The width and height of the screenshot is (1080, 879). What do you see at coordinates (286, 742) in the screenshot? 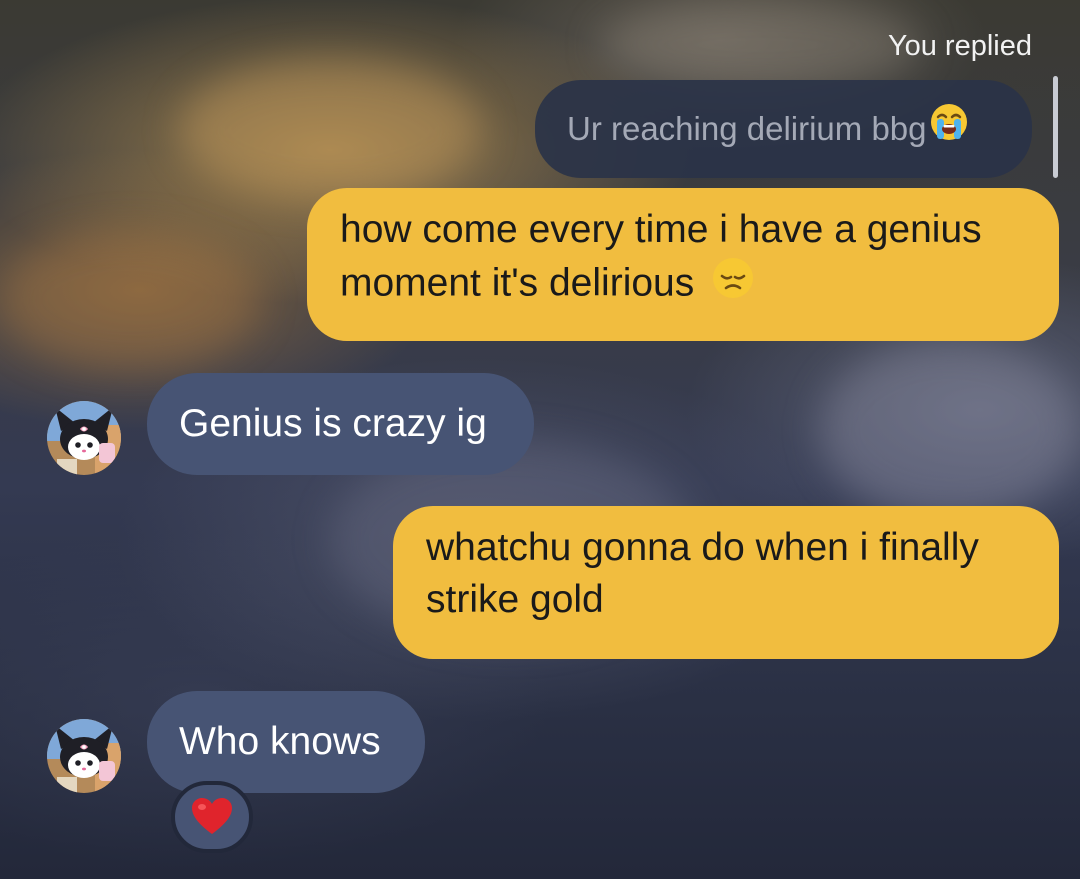
I see `incoming-message-bubble: Who knows` at bounding box center [286, 742].